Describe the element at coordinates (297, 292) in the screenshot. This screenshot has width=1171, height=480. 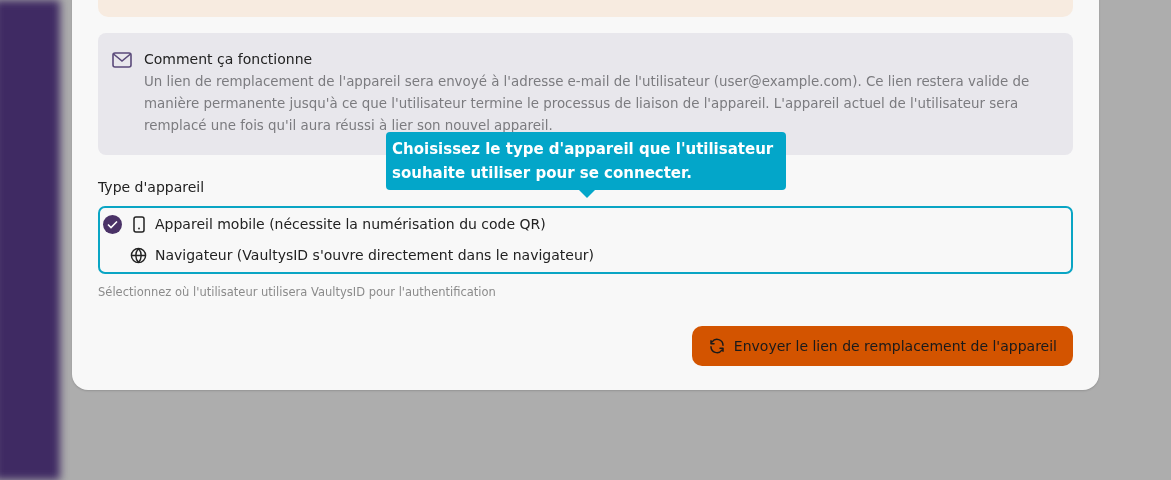
I see `help-text: Sélectionnez où l'utilisateur utilisera VaultysID pour l'authentification` at that location.